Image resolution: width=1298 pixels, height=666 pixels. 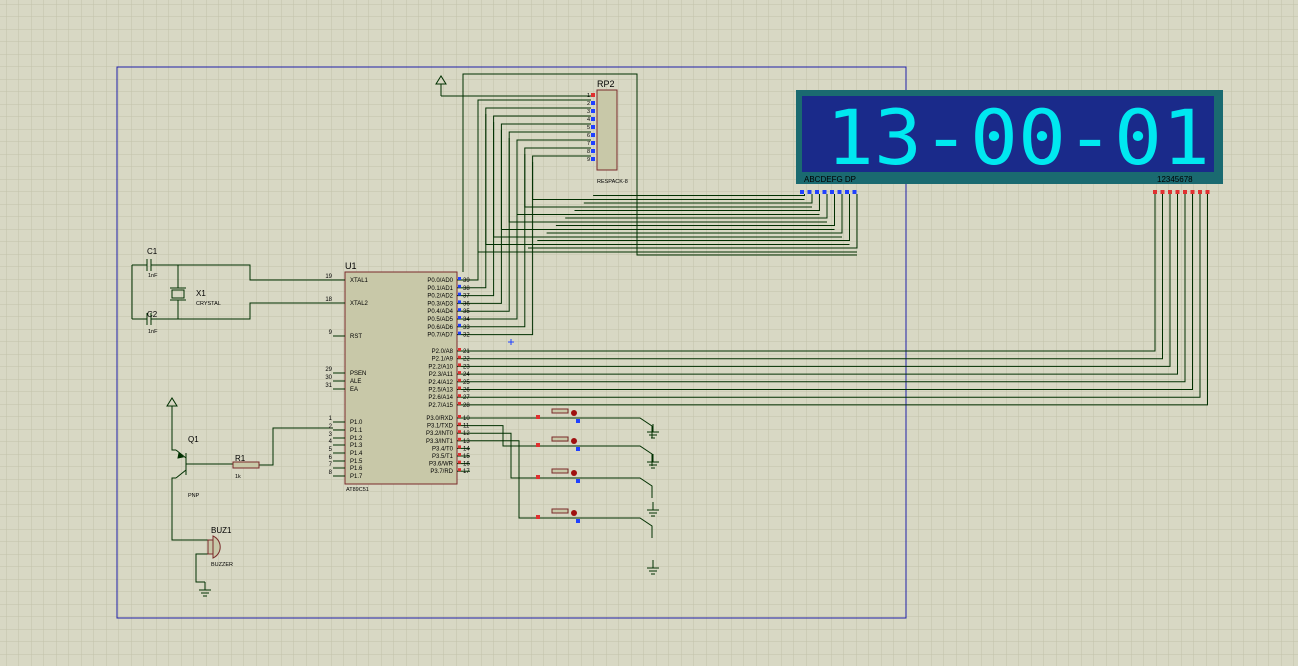 I want to click on mcu-right-pin-num: 22, so click(x=466, y=360).